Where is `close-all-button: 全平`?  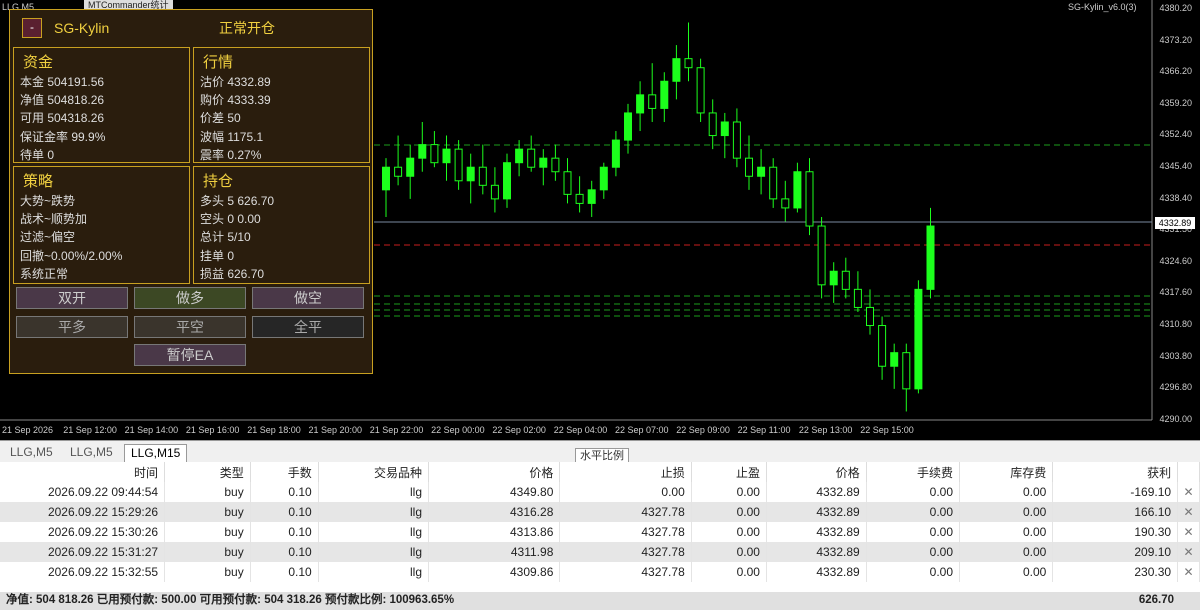 close-all-button: 全平 is located at coordinates (308, 327).